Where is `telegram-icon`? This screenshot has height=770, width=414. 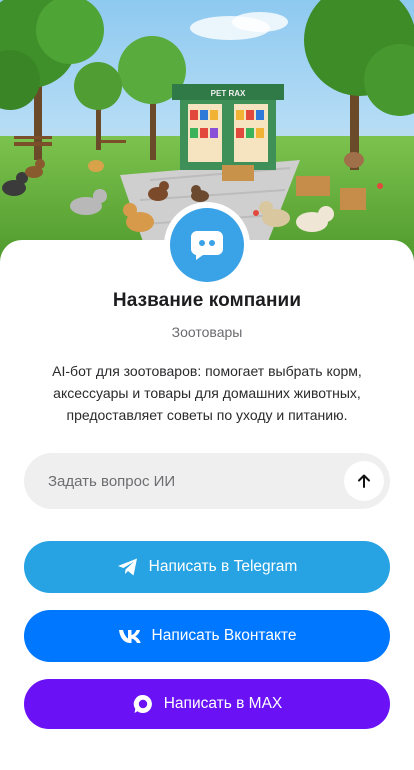
telegram-icon is located at coordinates (128, 567).